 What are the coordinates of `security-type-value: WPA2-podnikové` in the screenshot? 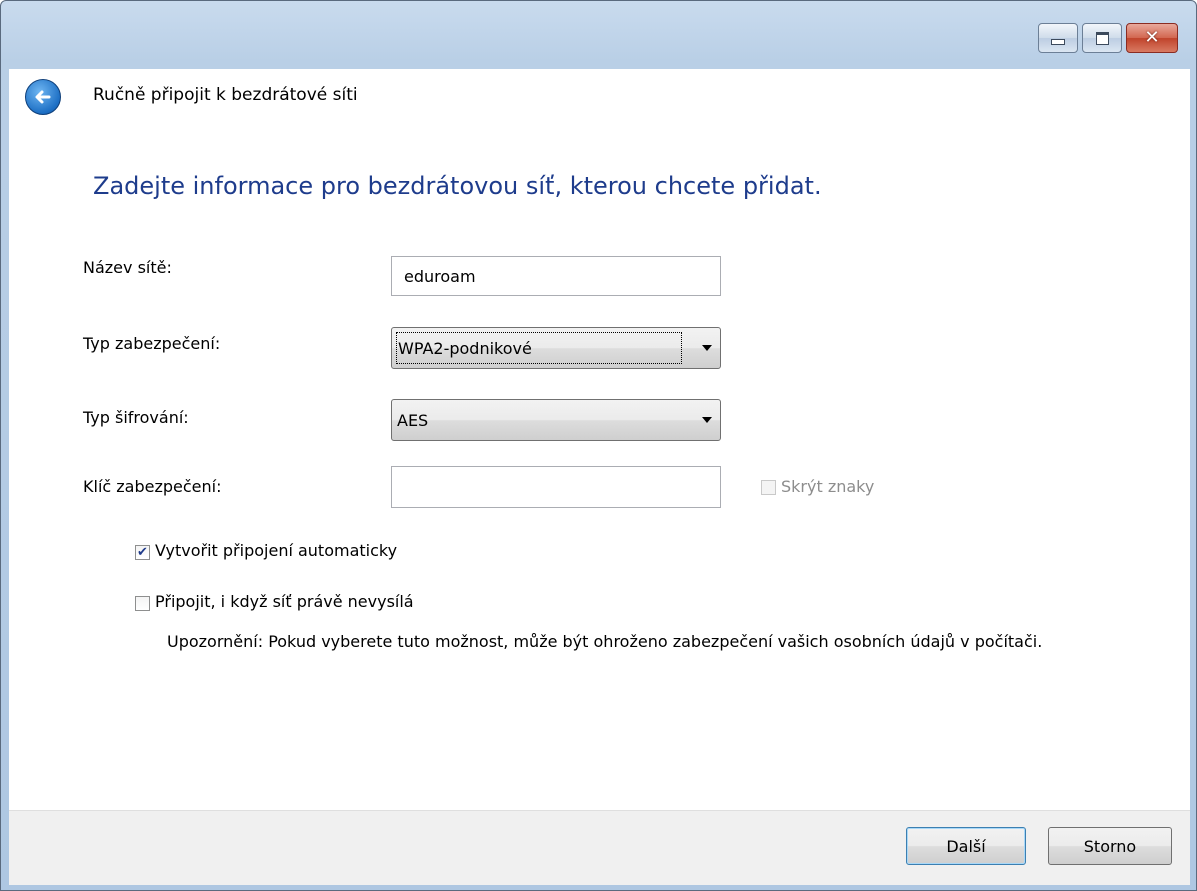 It's located at (539, 348).